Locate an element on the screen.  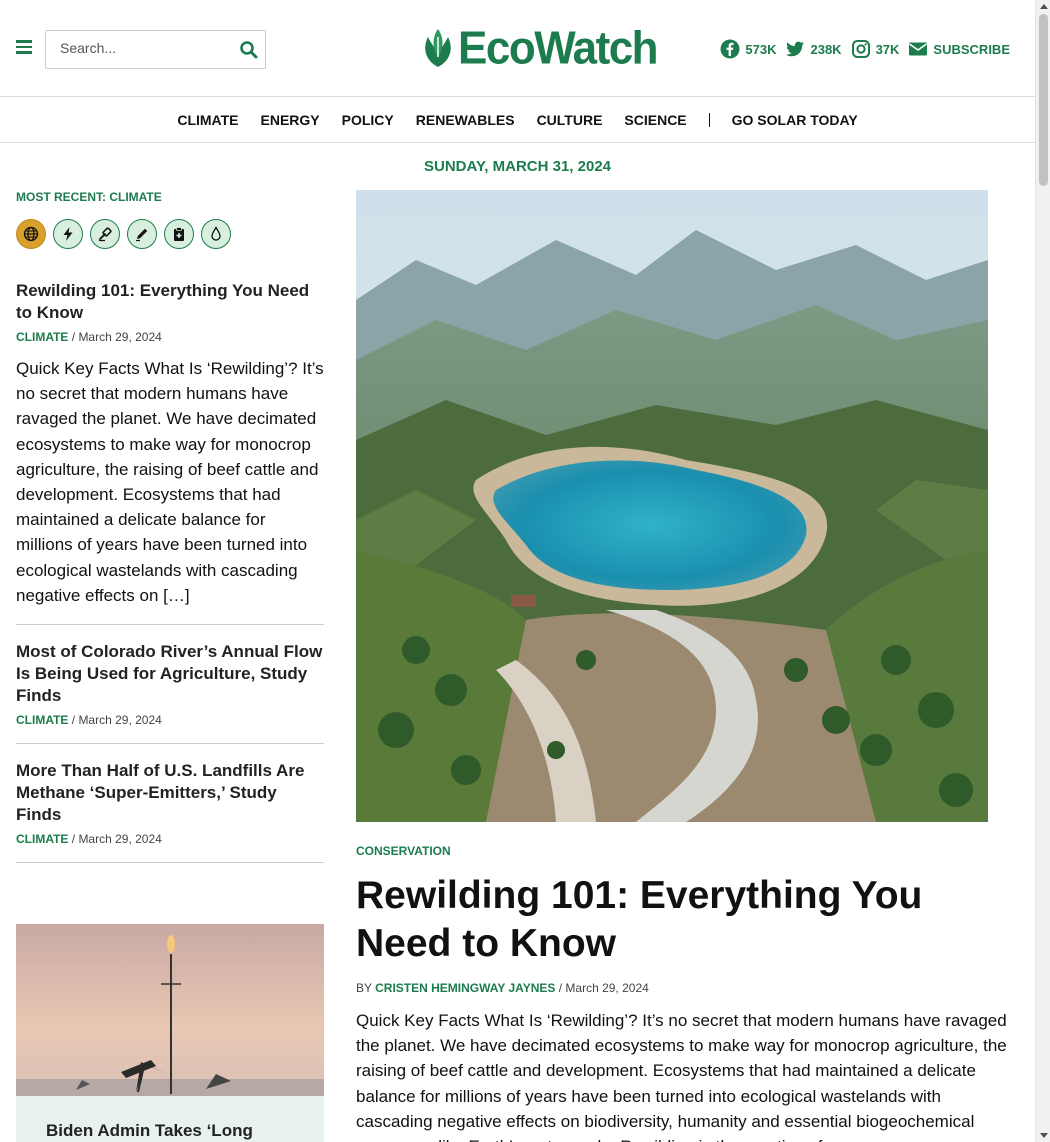
envelope-icon is located at coordinates (918, 49).